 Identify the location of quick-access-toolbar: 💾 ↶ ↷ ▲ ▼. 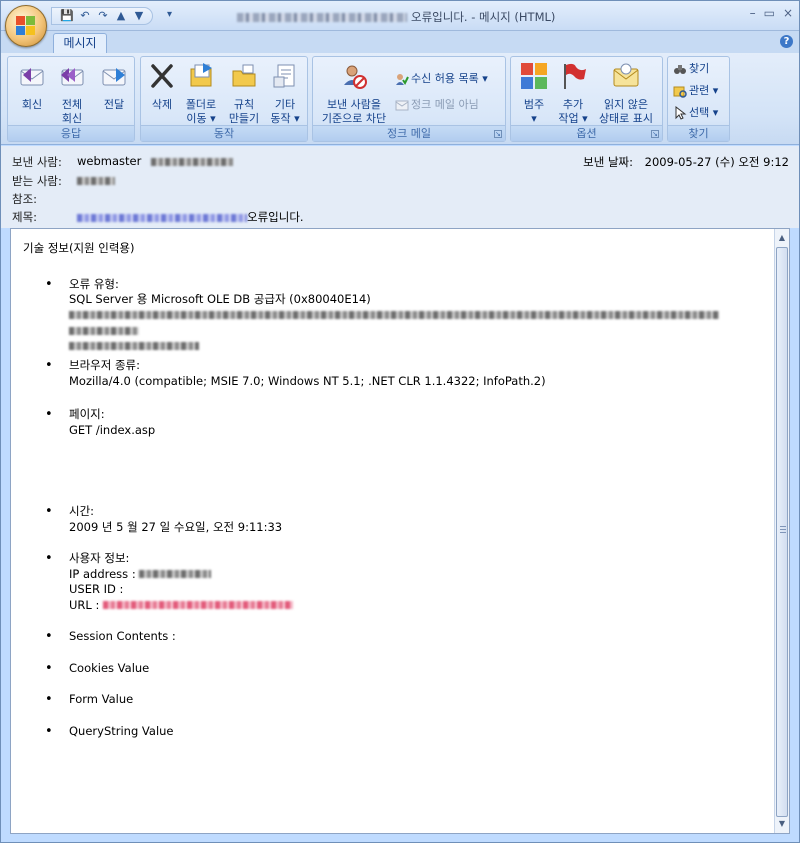
(102, 16).